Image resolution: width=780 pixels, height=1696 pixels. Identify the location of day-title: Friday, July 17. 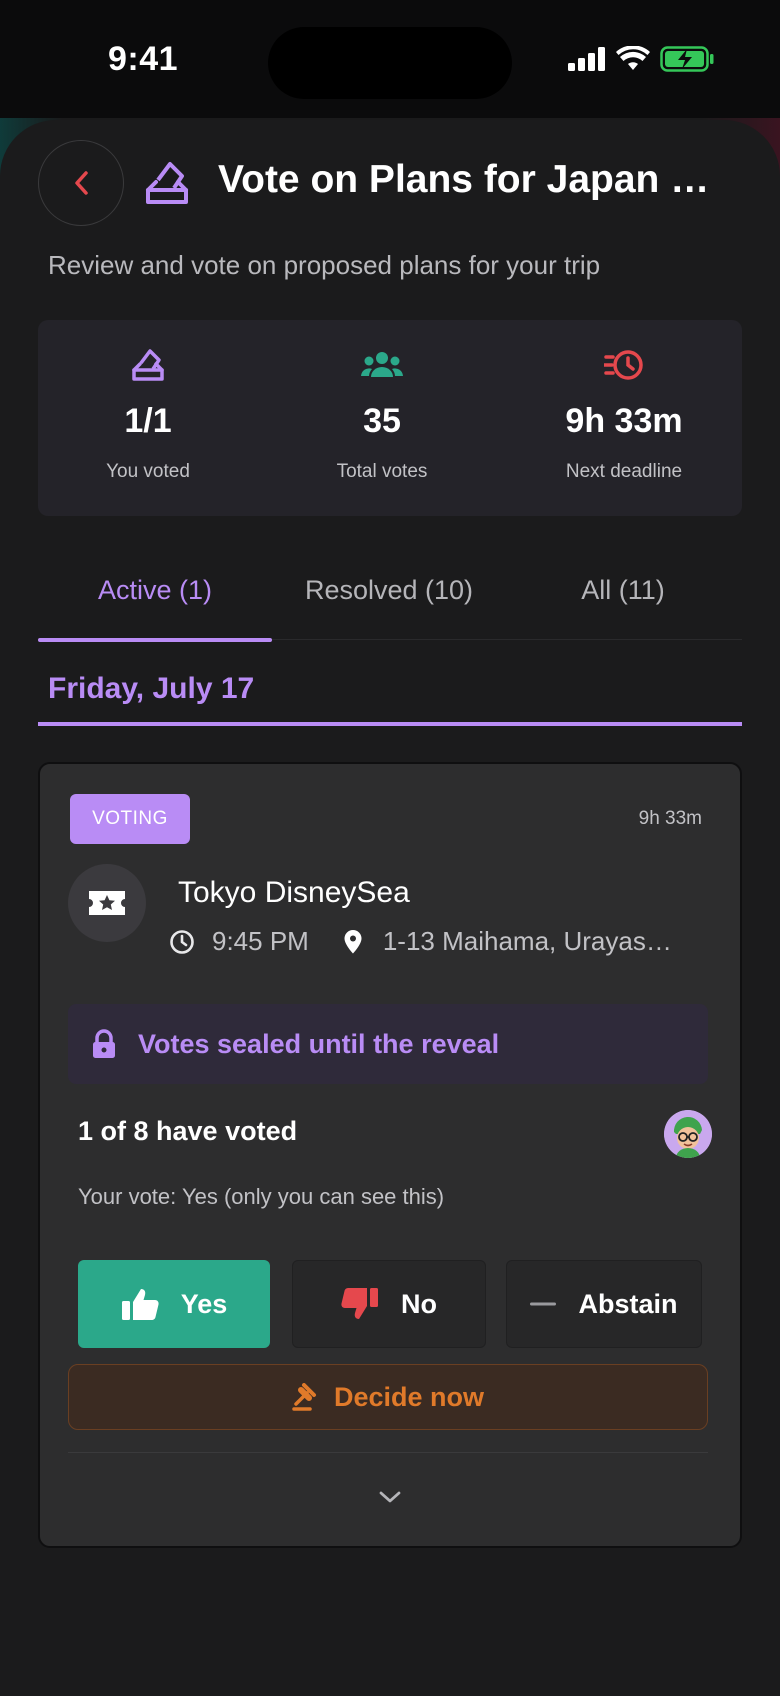
(151, 688).